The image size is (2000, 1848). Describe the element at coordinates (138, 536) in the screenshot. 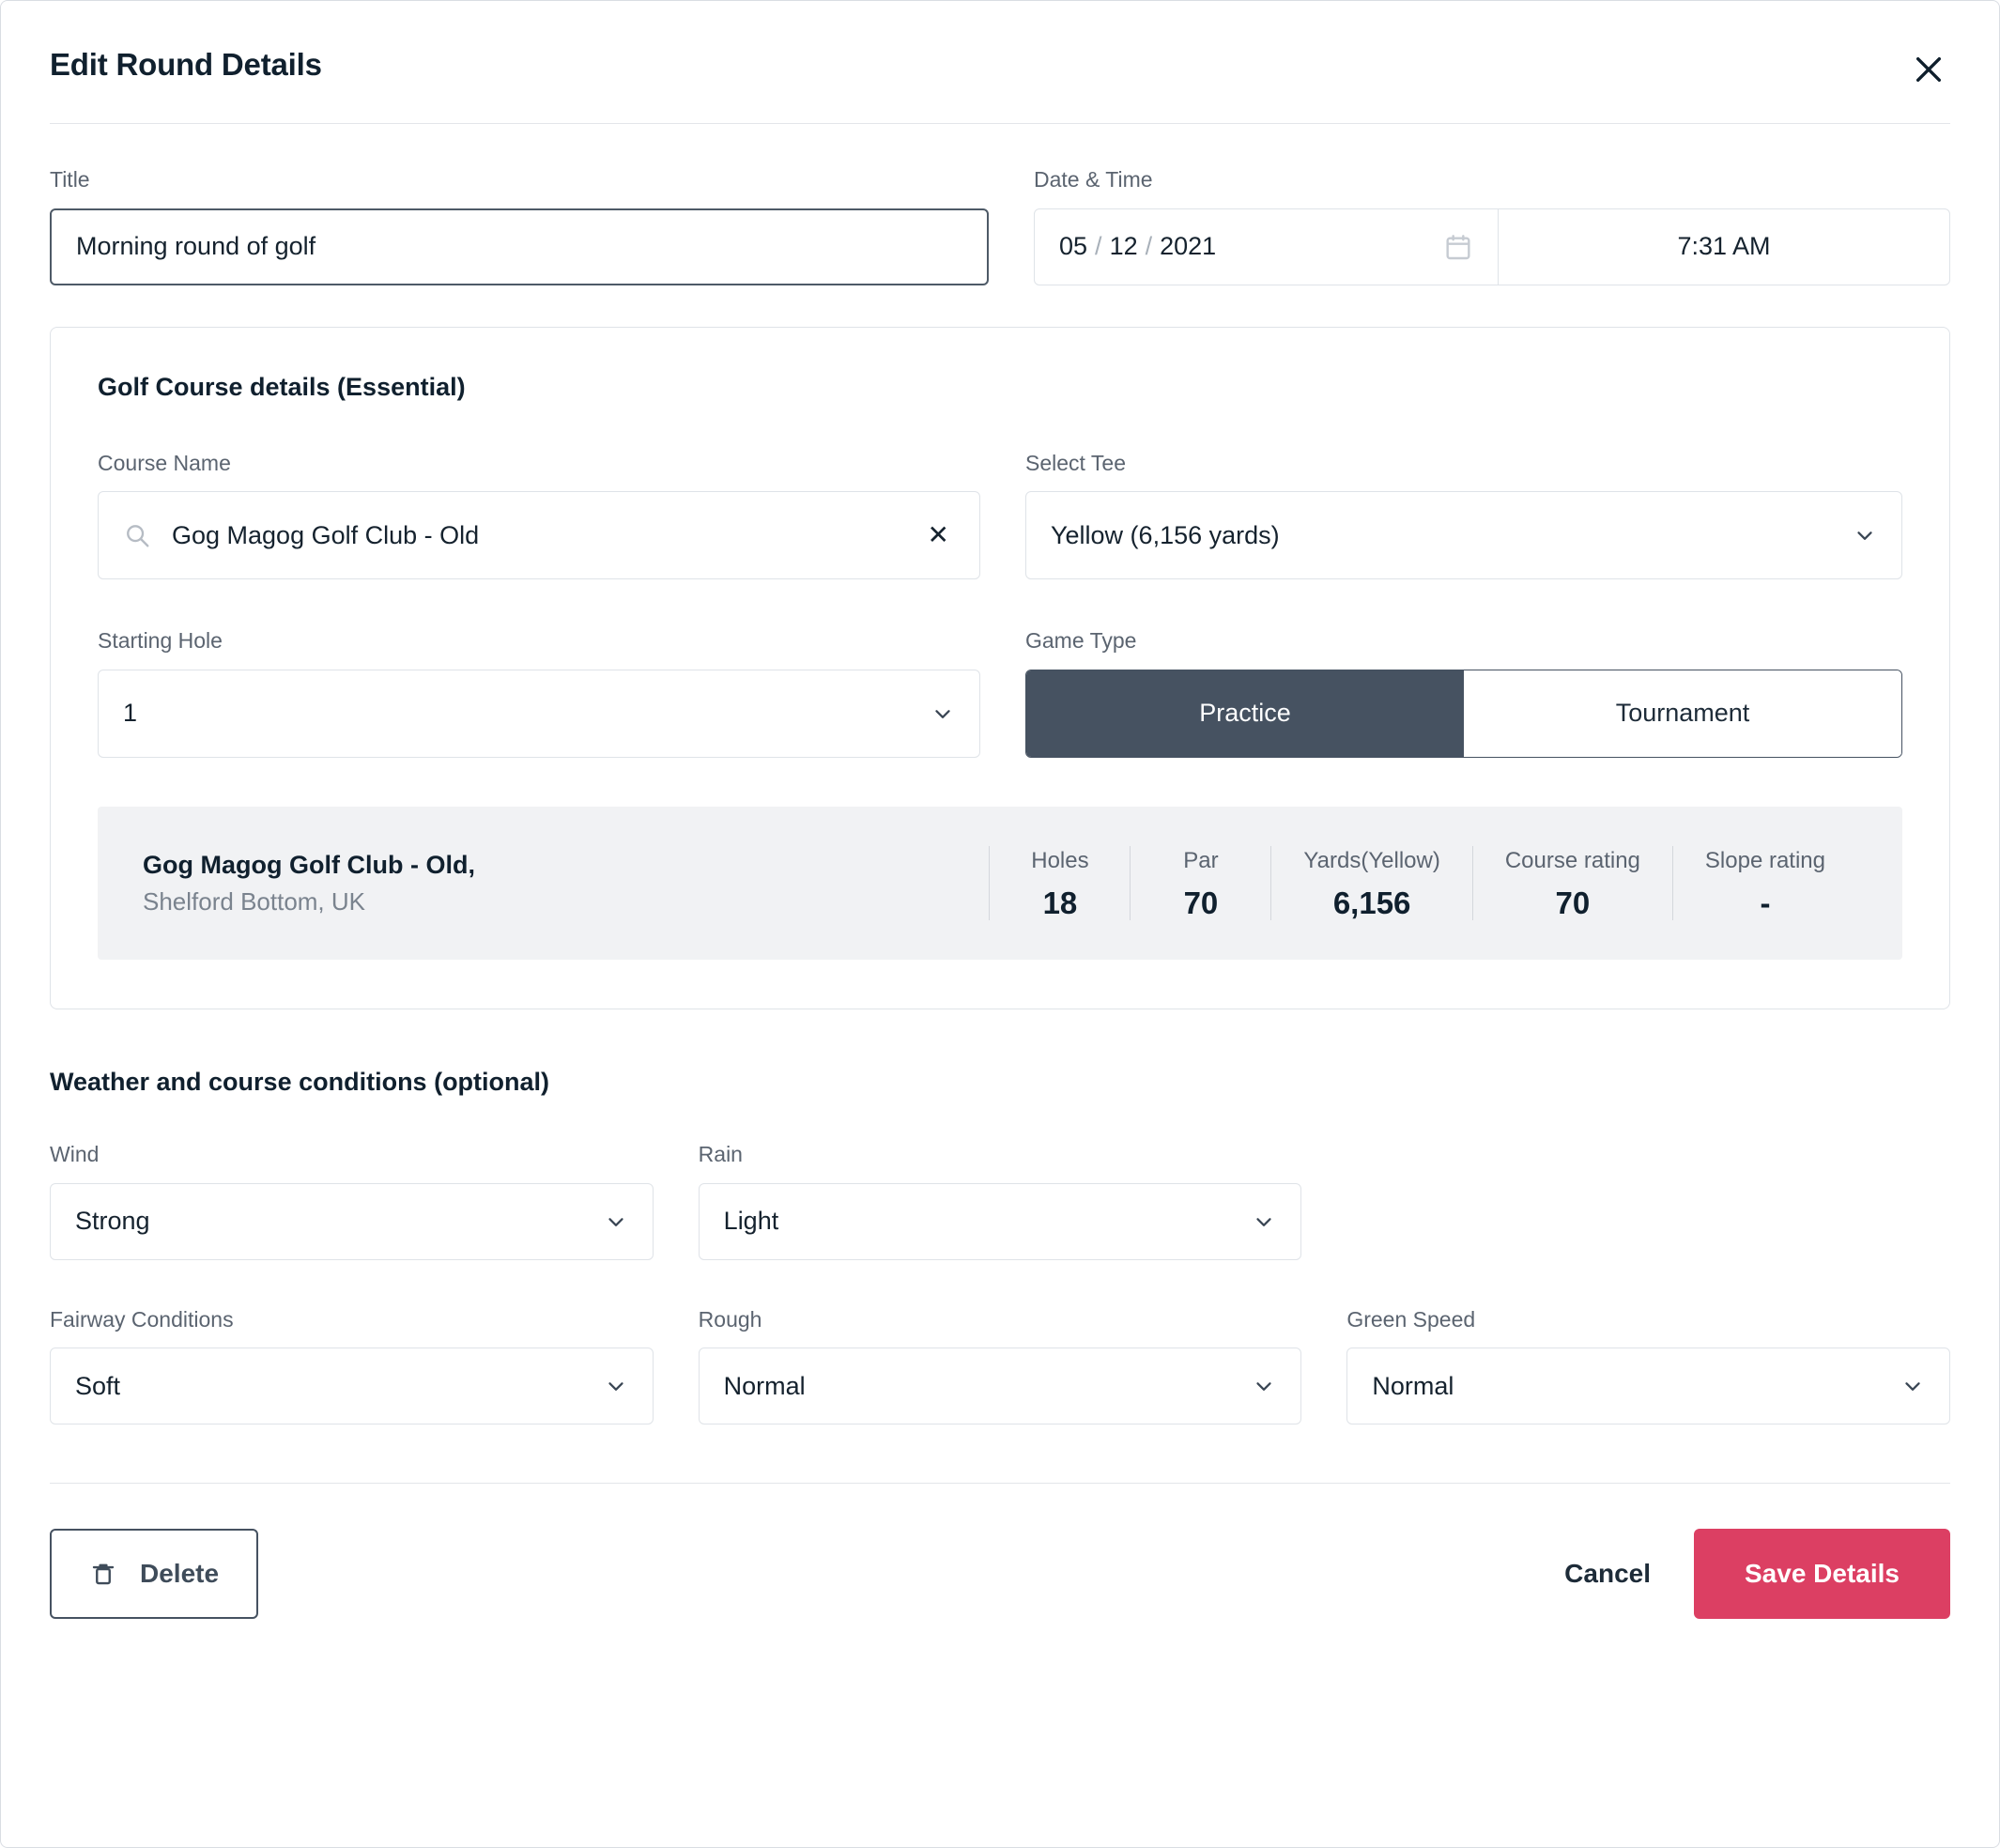

I see `search-icon` at that location.